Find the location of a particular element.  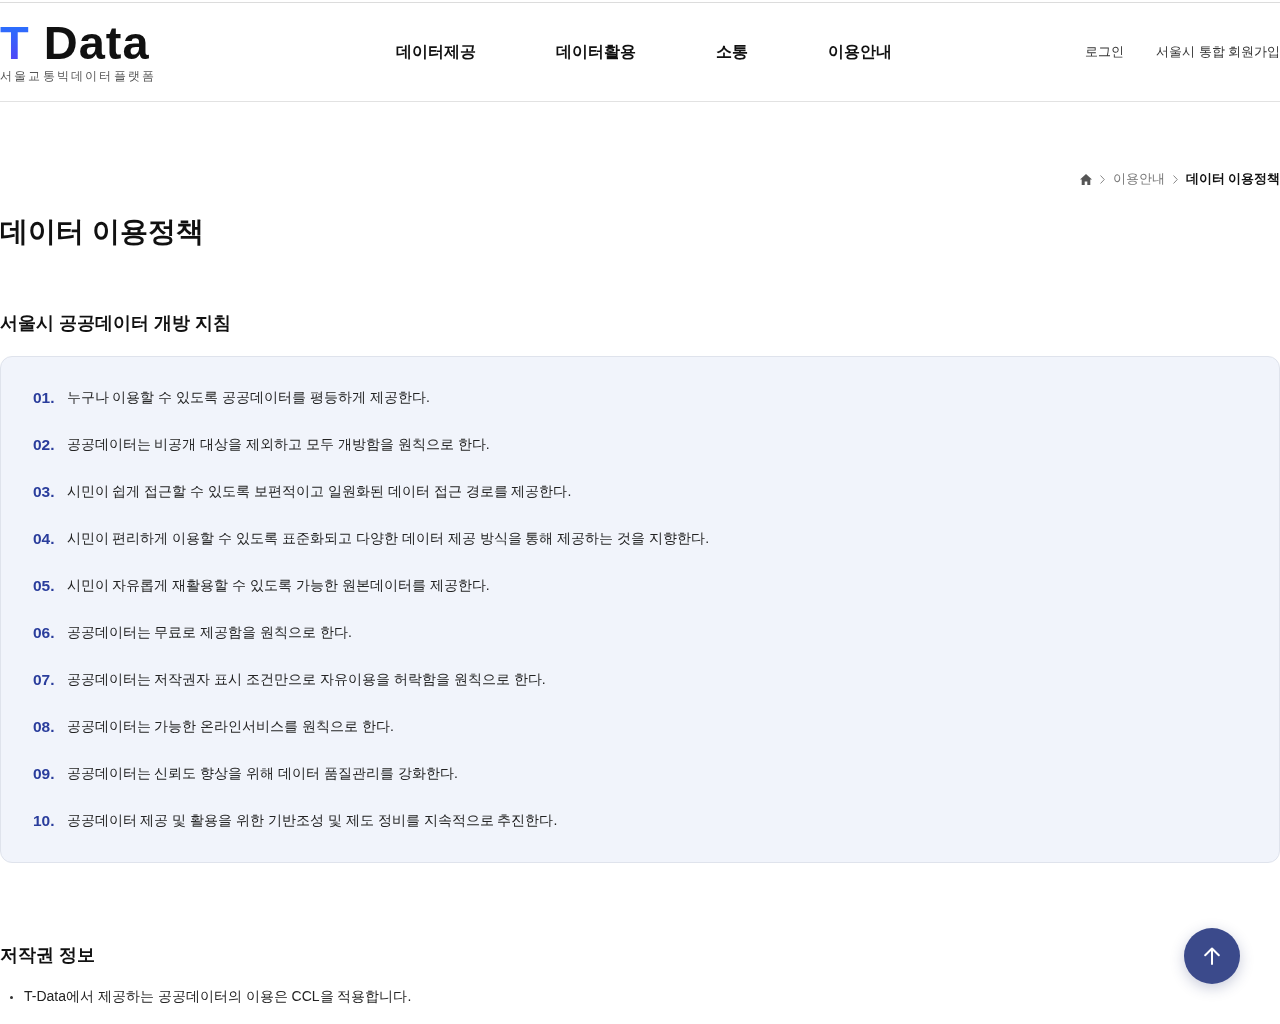

breadcrumb-link: 데이터 이용정책 is located at coordinates (1232, 179).